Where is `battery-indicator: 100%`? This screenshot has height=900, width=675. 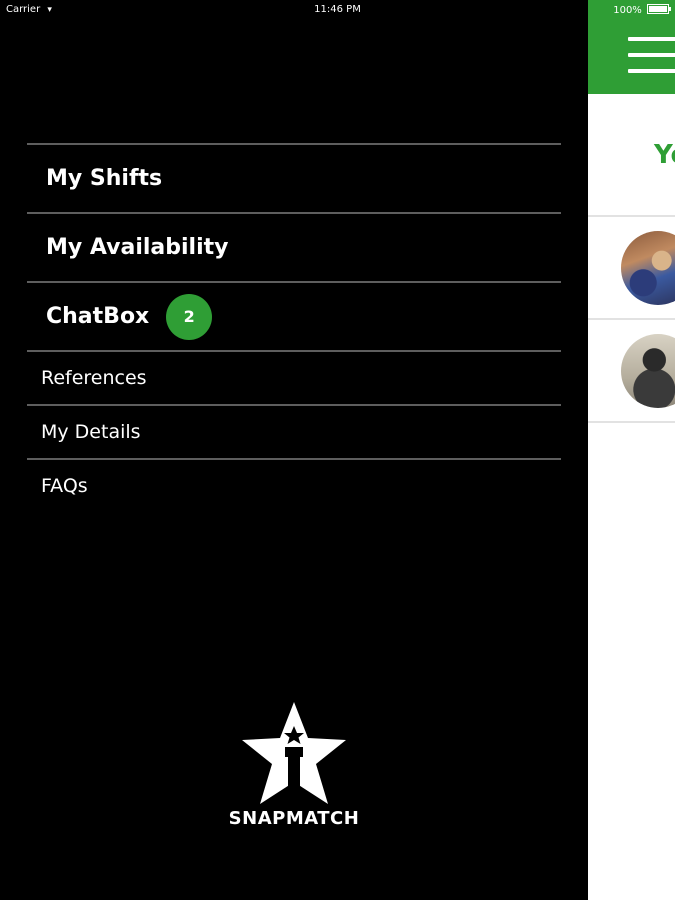
battery-indicator: 100% is located at coordinates (642, 10).